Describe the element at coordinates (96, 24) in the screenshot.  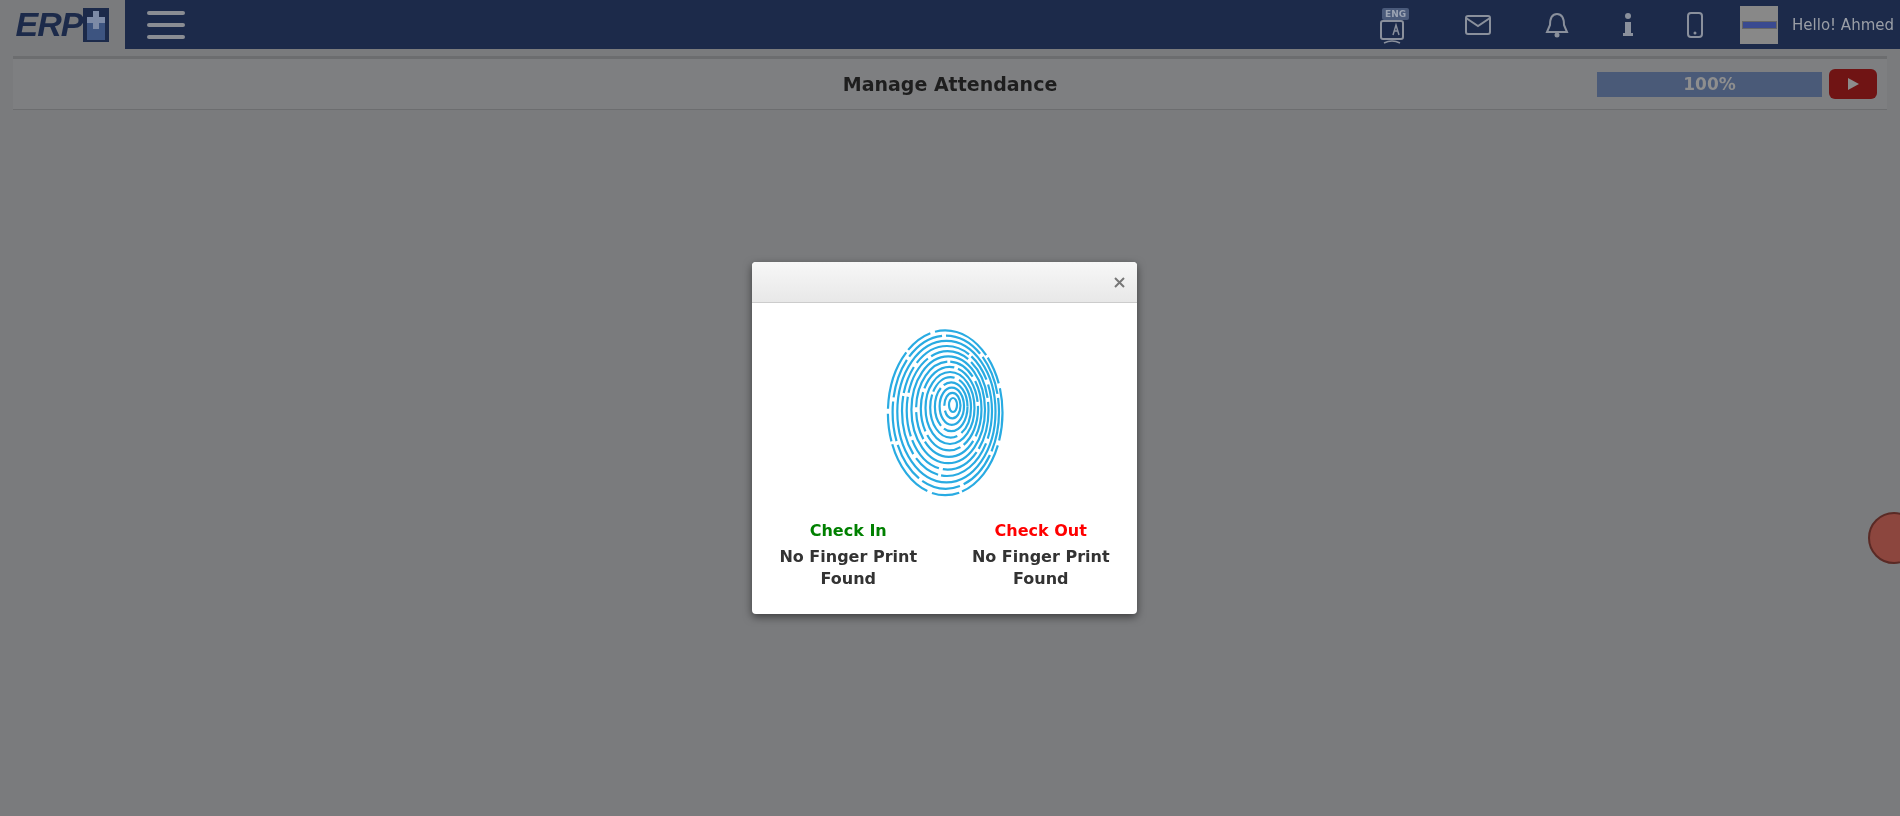
I see `plus-box-icon` at that location.